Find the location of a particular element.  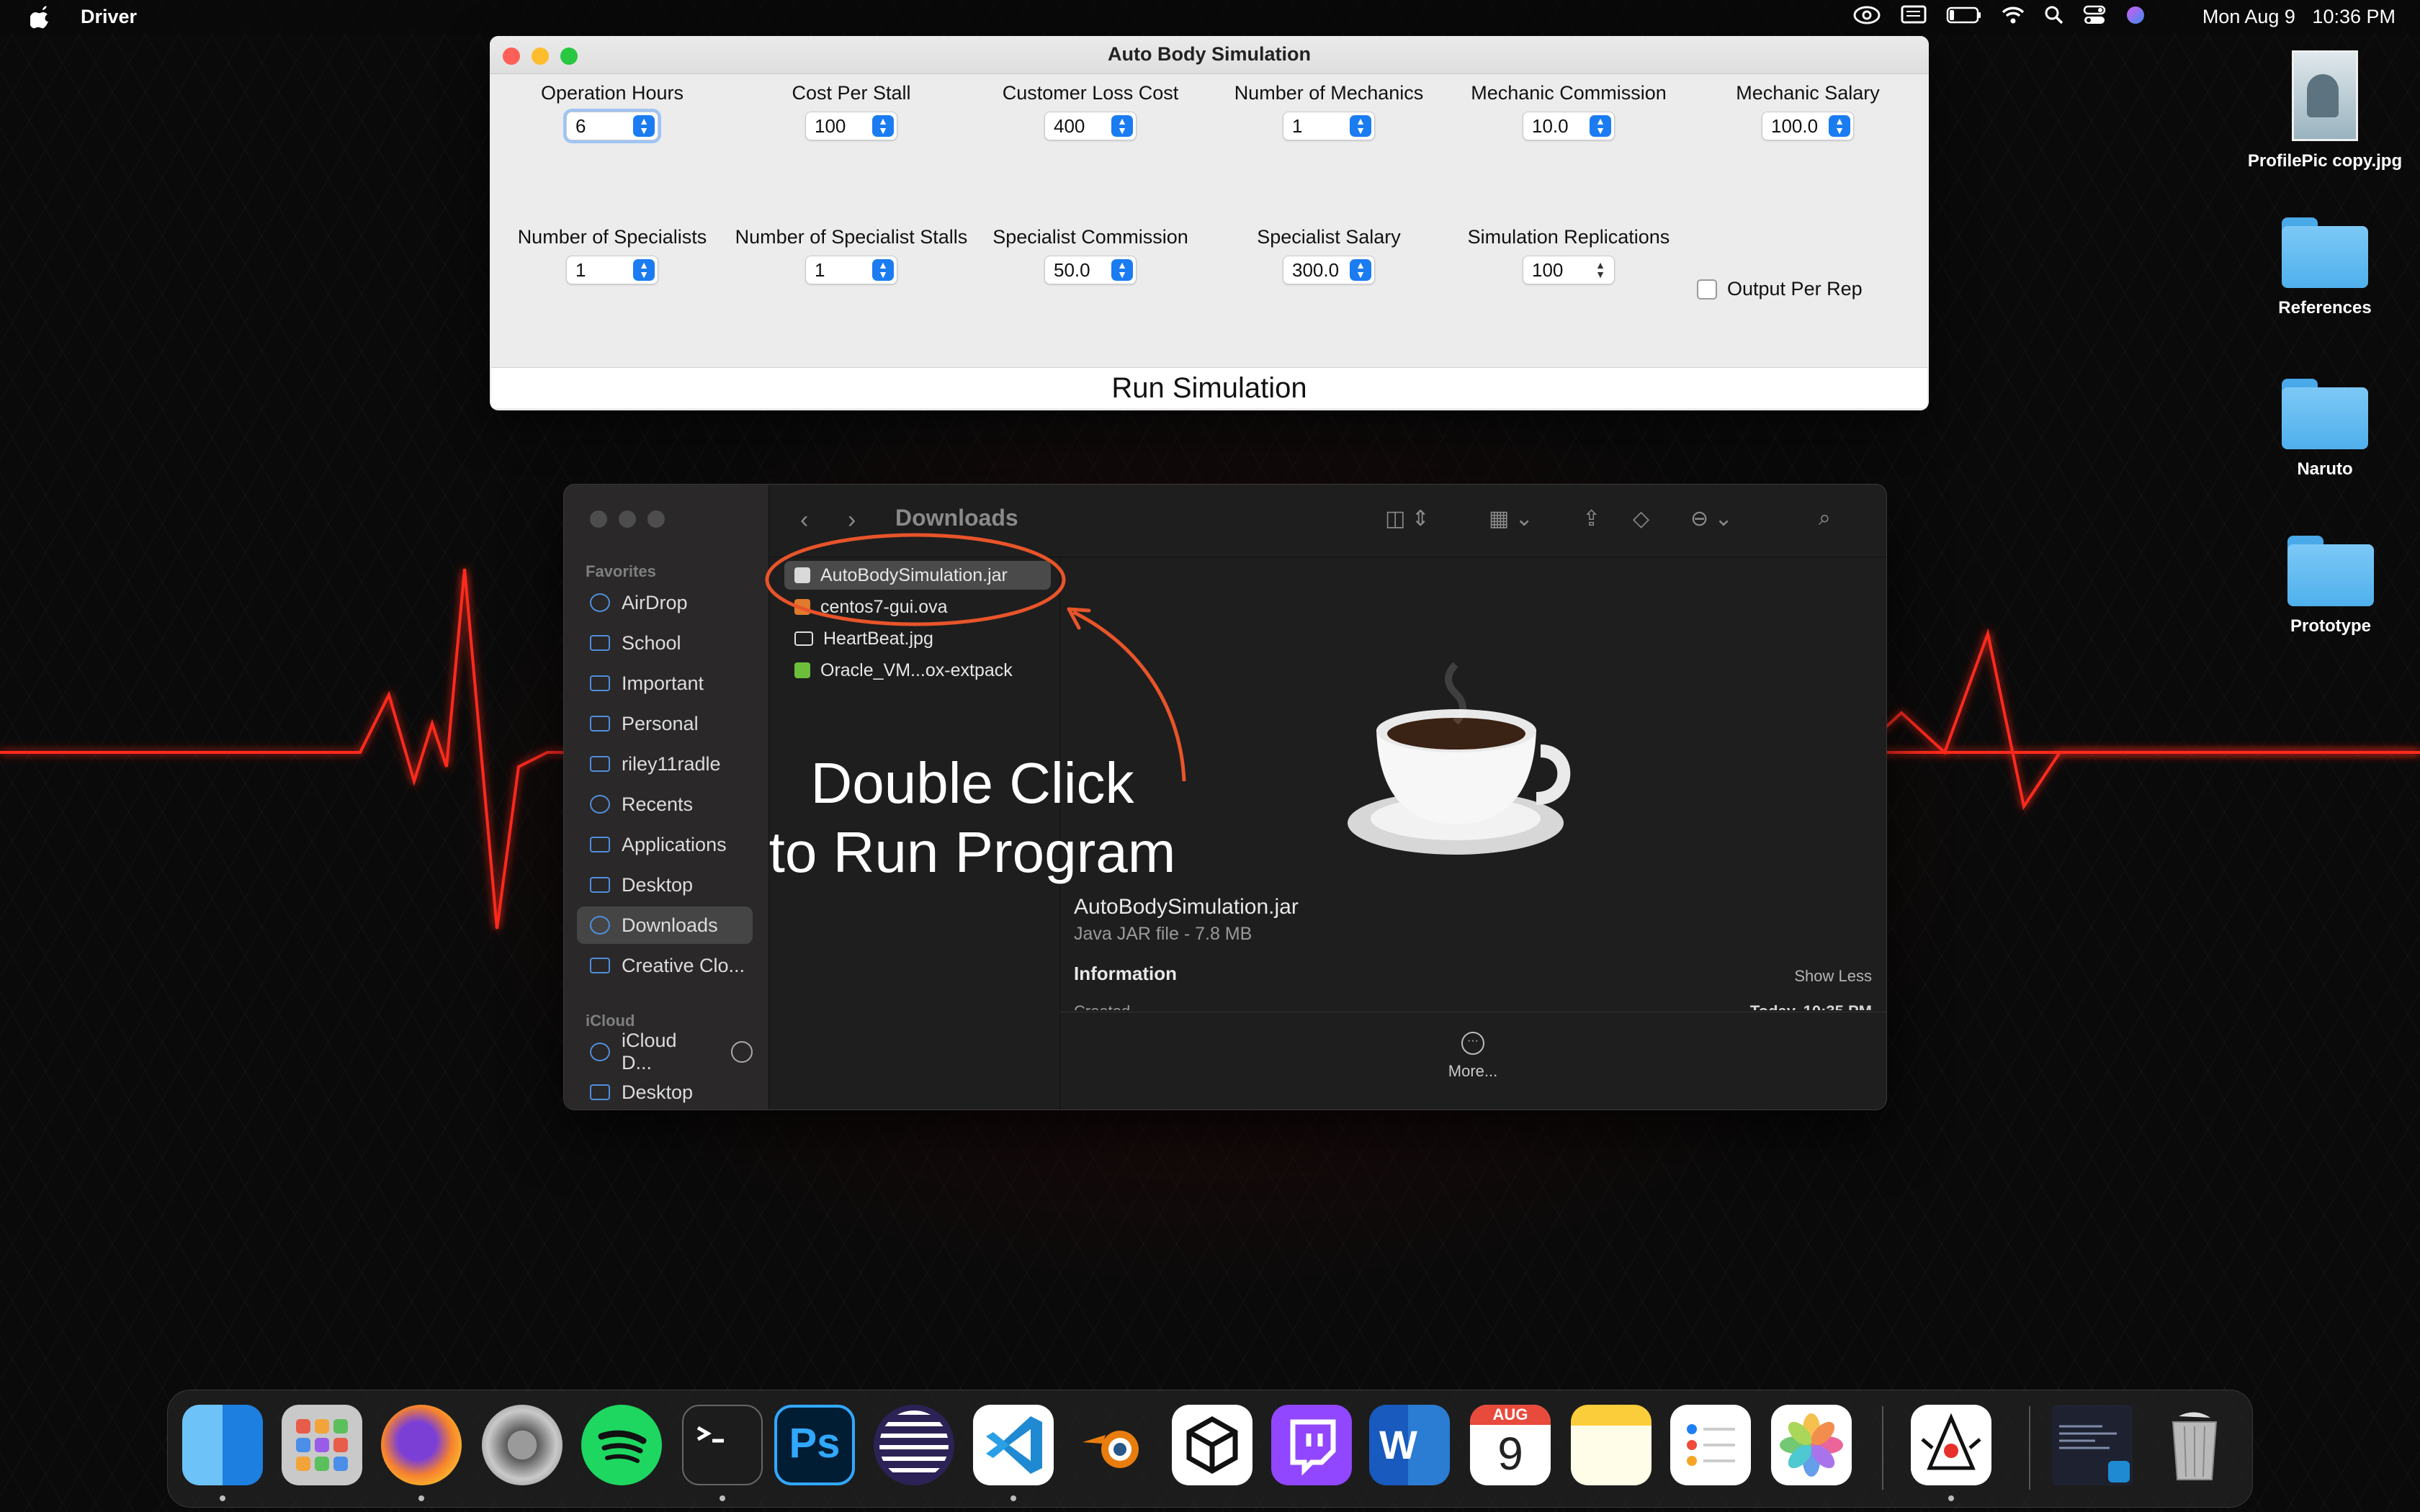

terminal-icon is located at coordinates (722, 1445).